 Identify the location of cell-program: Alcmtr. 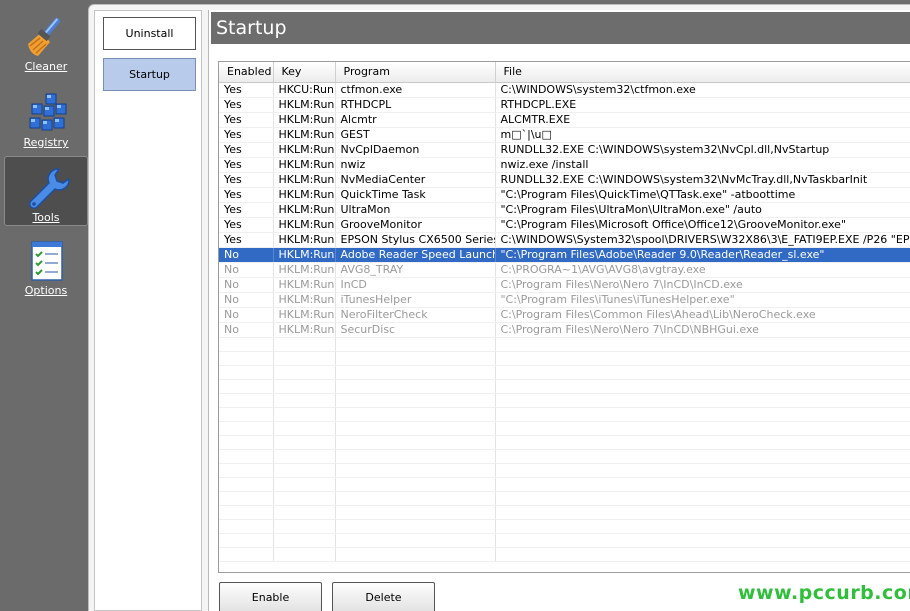
(415, 120).